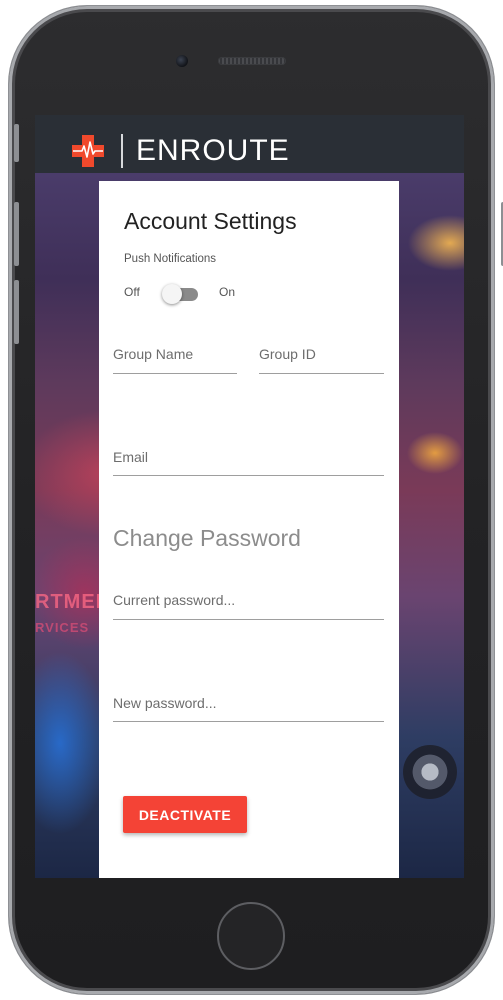 The width and height of the screenshot is (503, 1000). What do you see at coordinates (16, 234) in the screenshot?
I see `volume-up-button` at bounding box center [16, 234].